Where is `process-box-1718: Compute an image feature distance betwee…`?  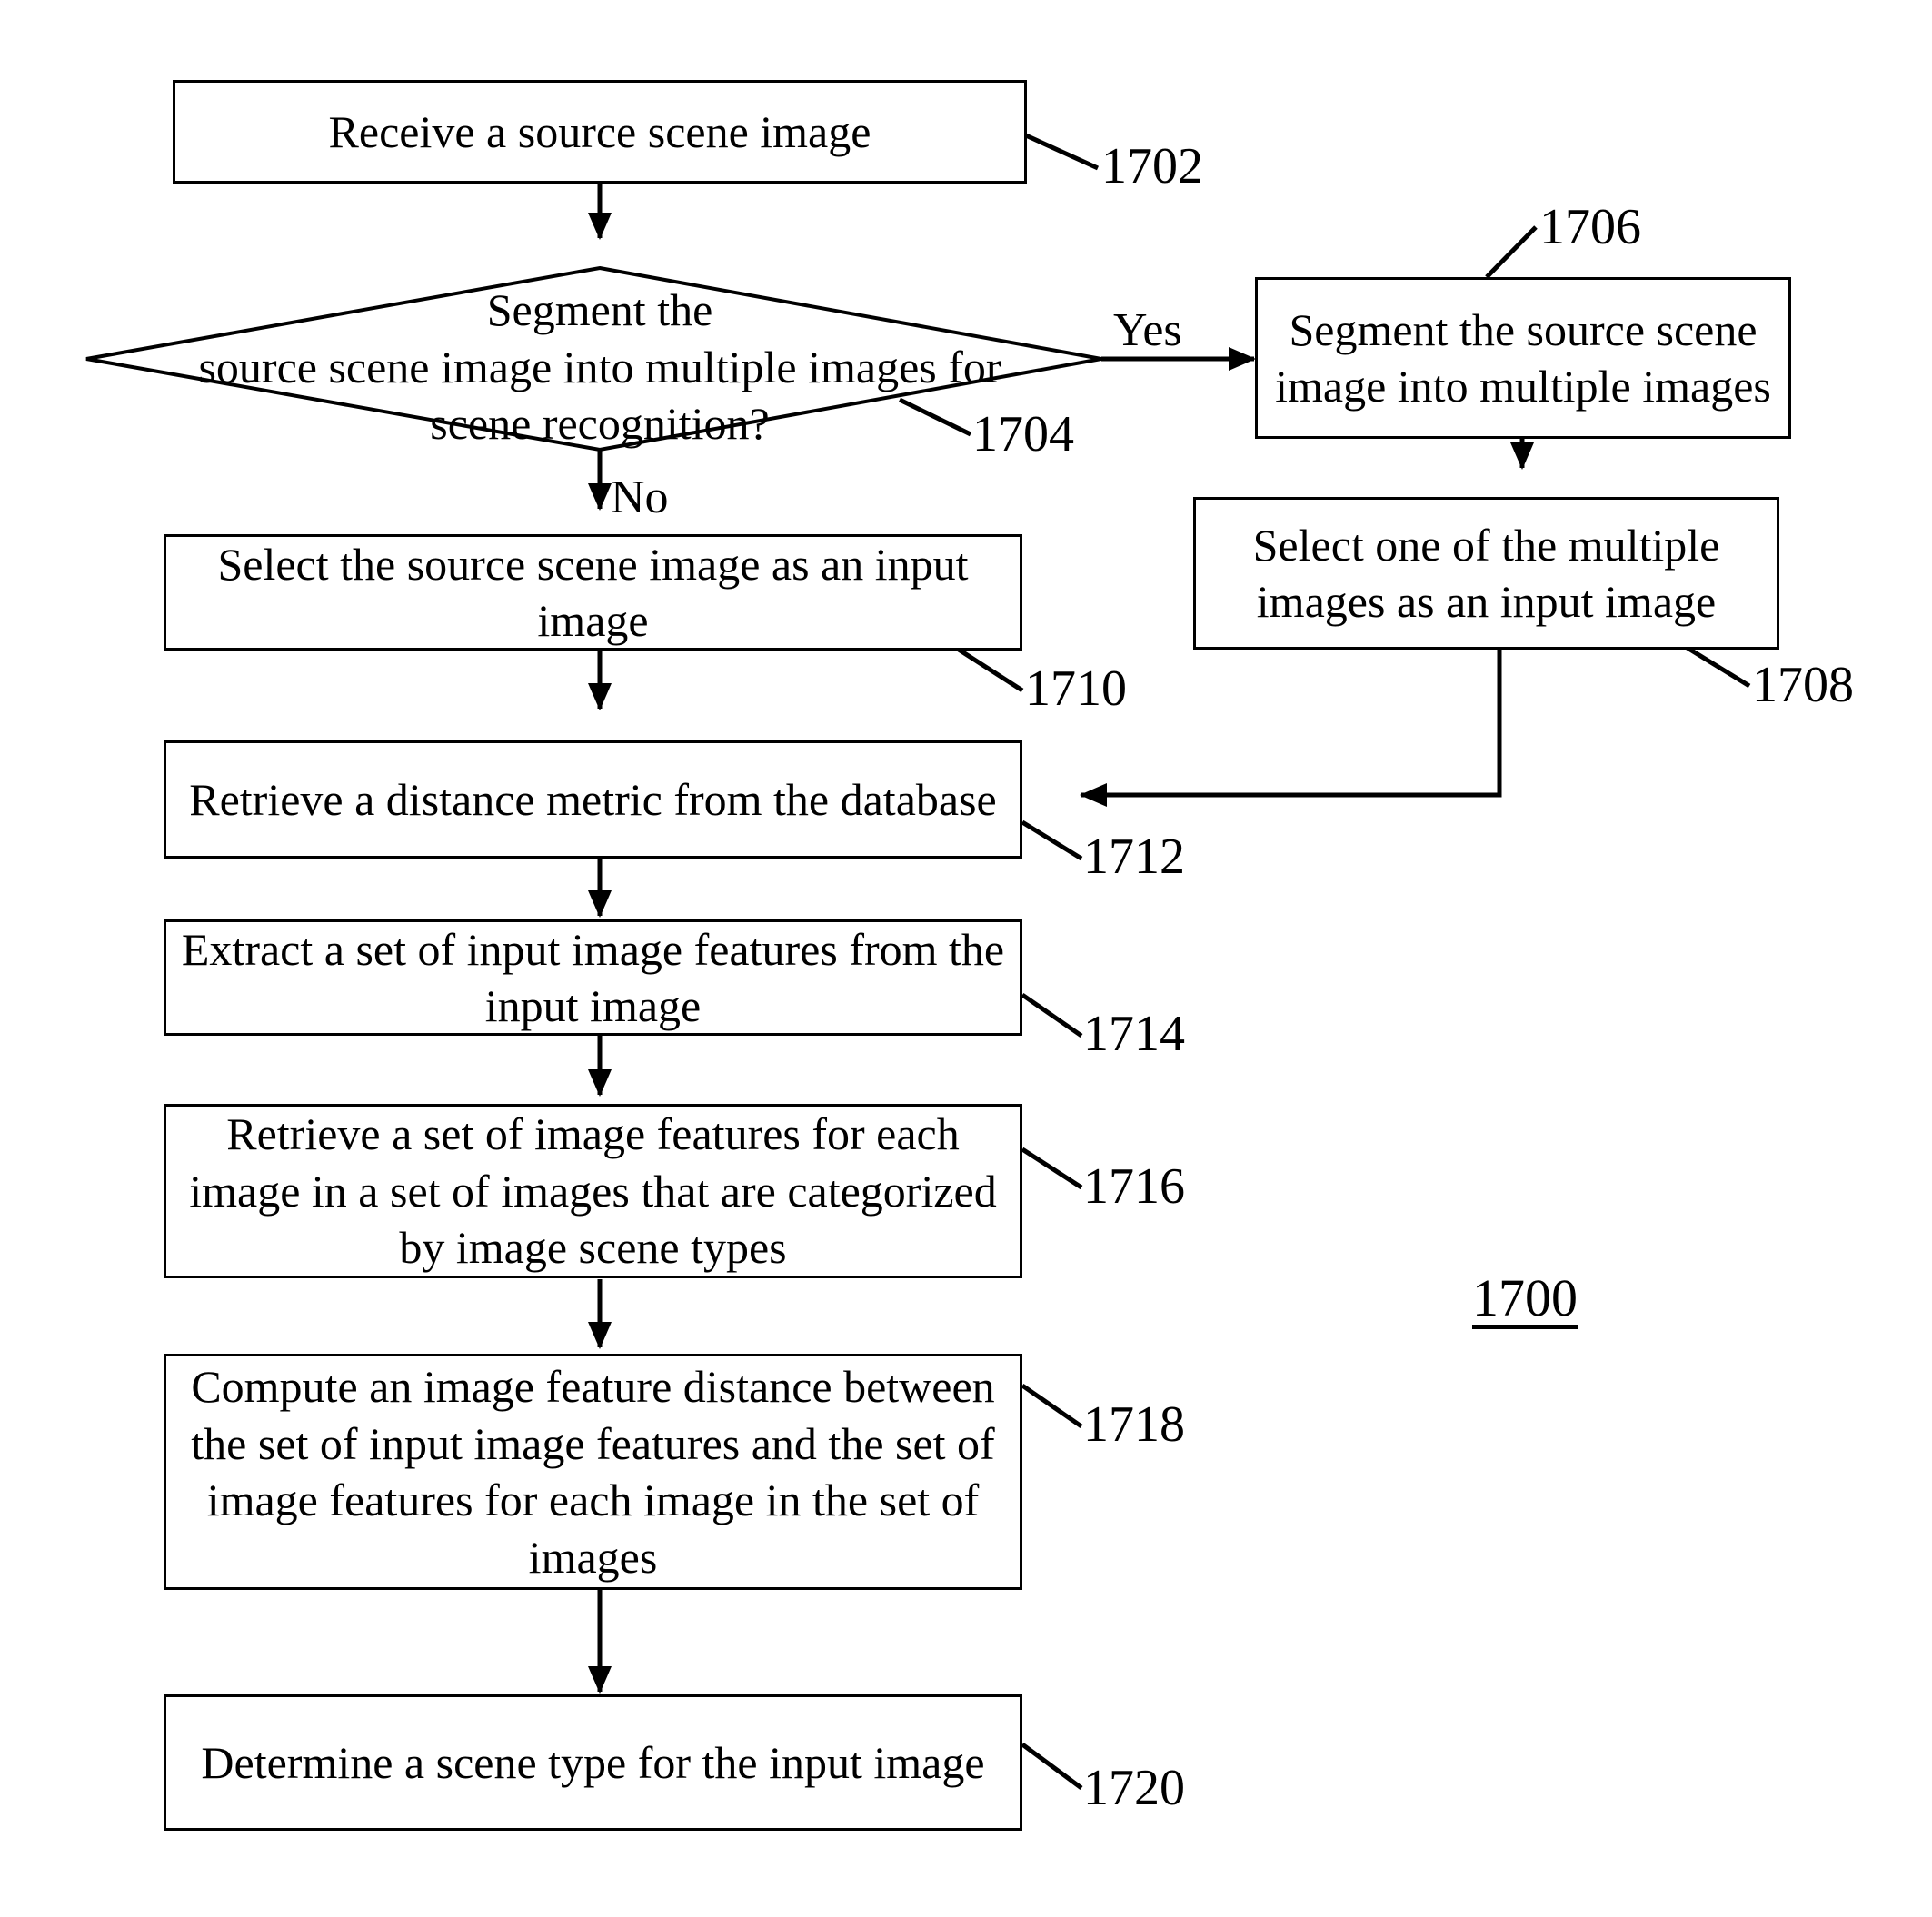
process-box-1718: Compute an image feature distance betwee… is located at coordinates (593, 1472).